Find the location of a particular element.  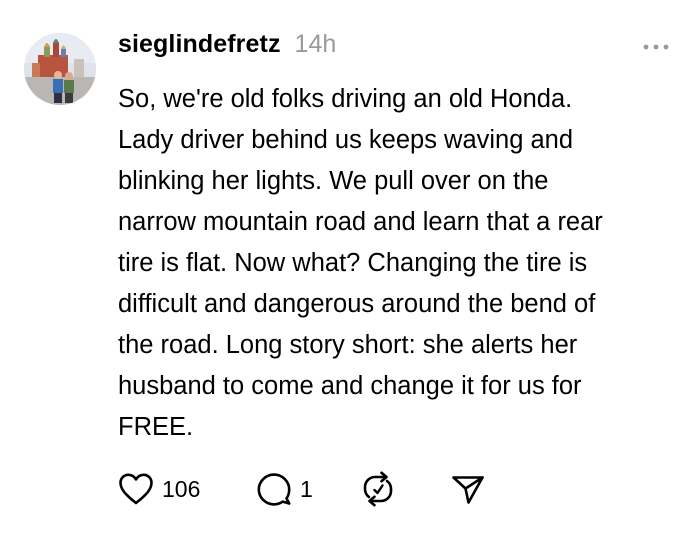

more-icon is located at coordinates (656, 47).